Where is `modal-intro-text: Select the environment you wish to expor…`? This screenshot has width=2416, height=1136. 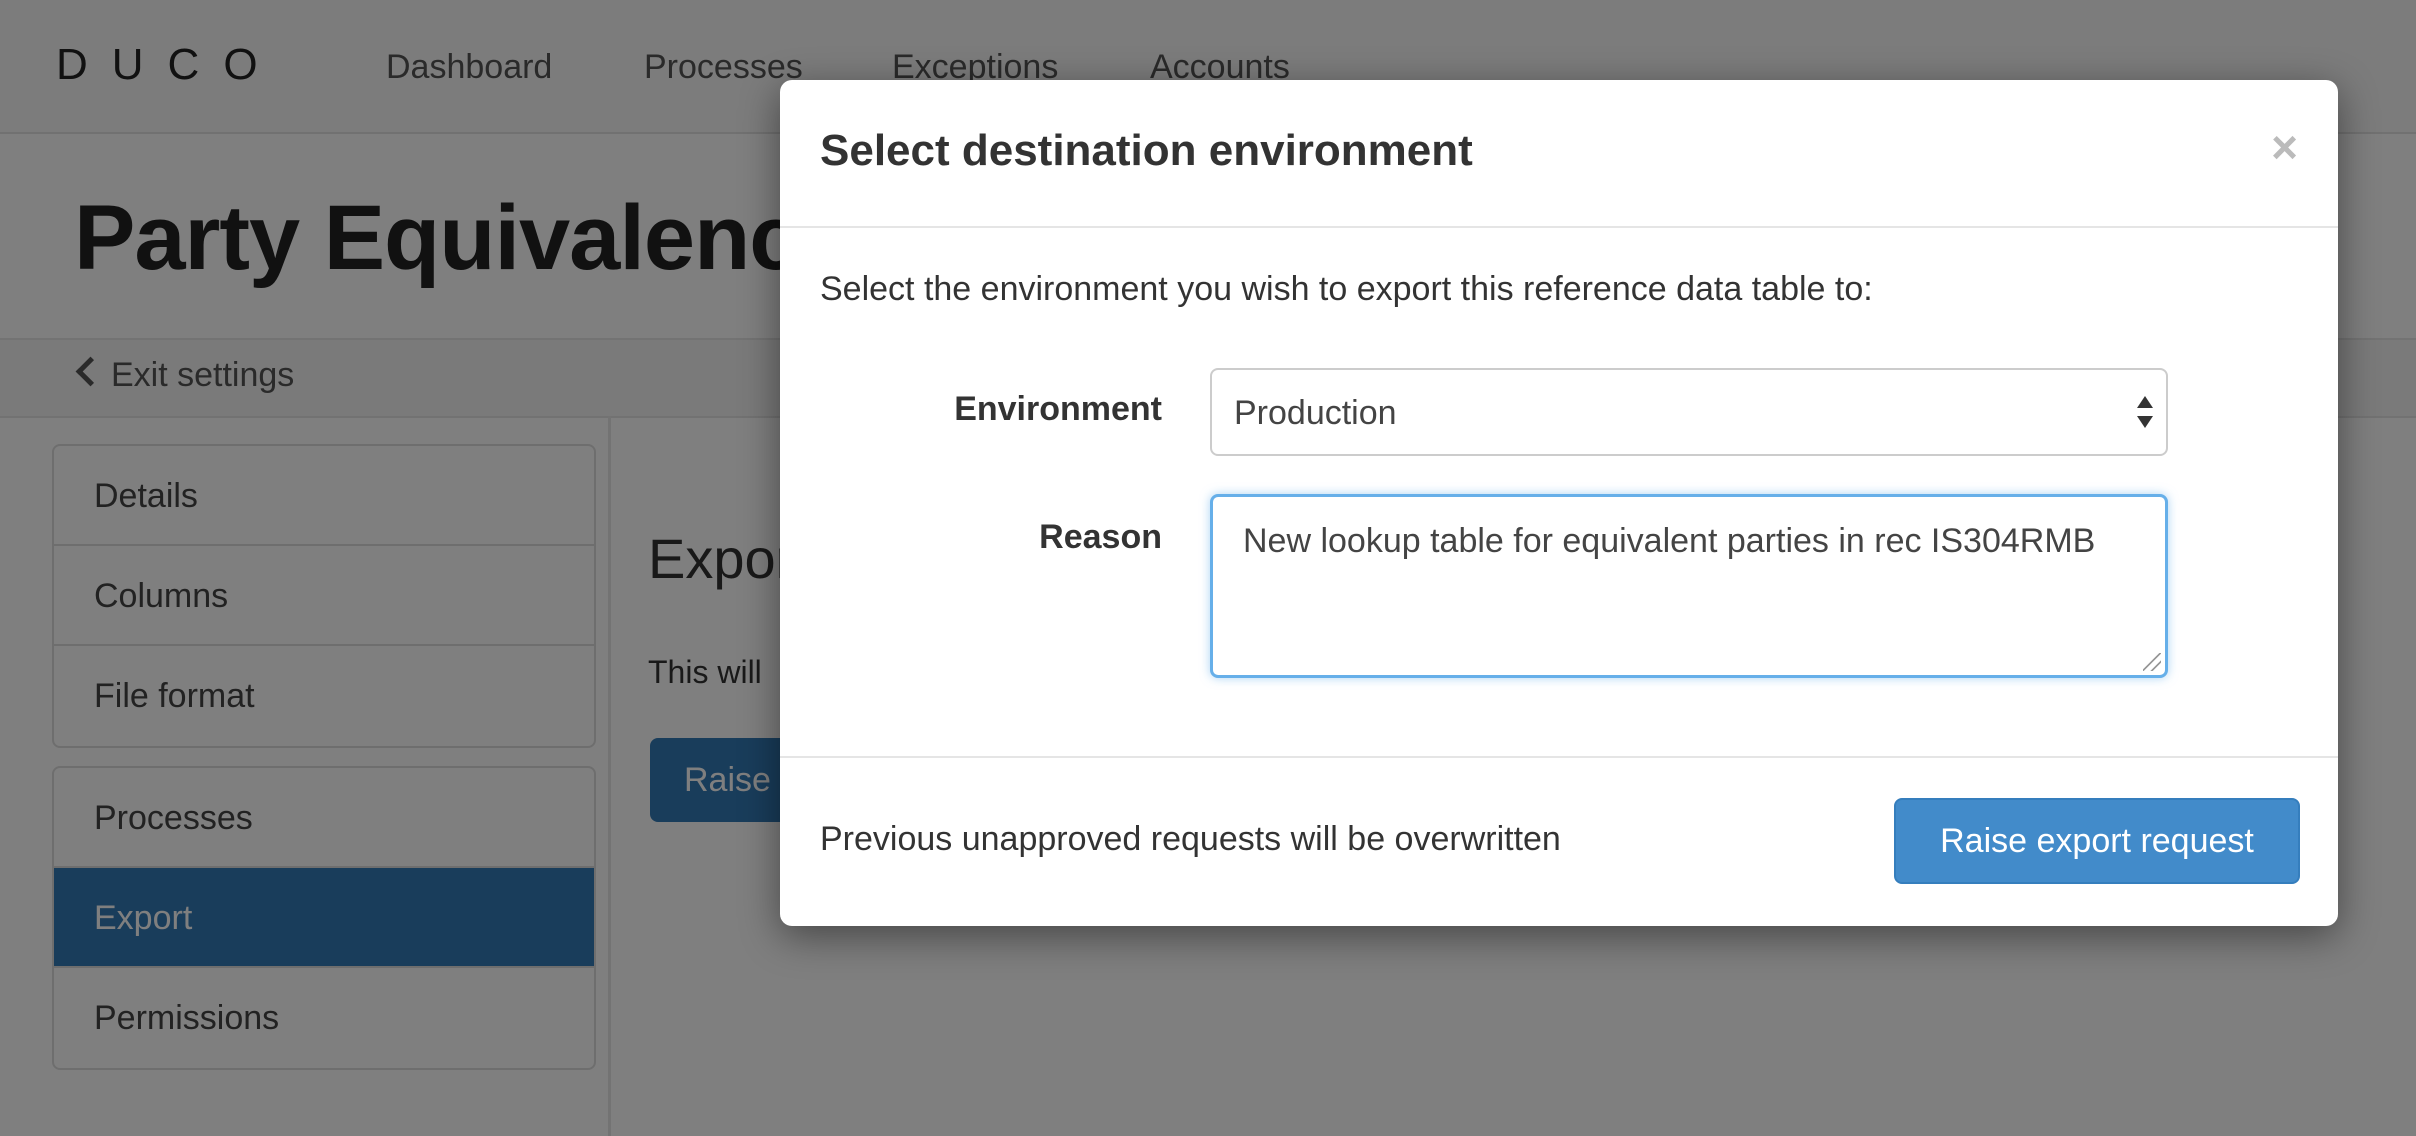 modal-intro-text: Select the environment you wish to expor… is located at coordinates (1346, 289).